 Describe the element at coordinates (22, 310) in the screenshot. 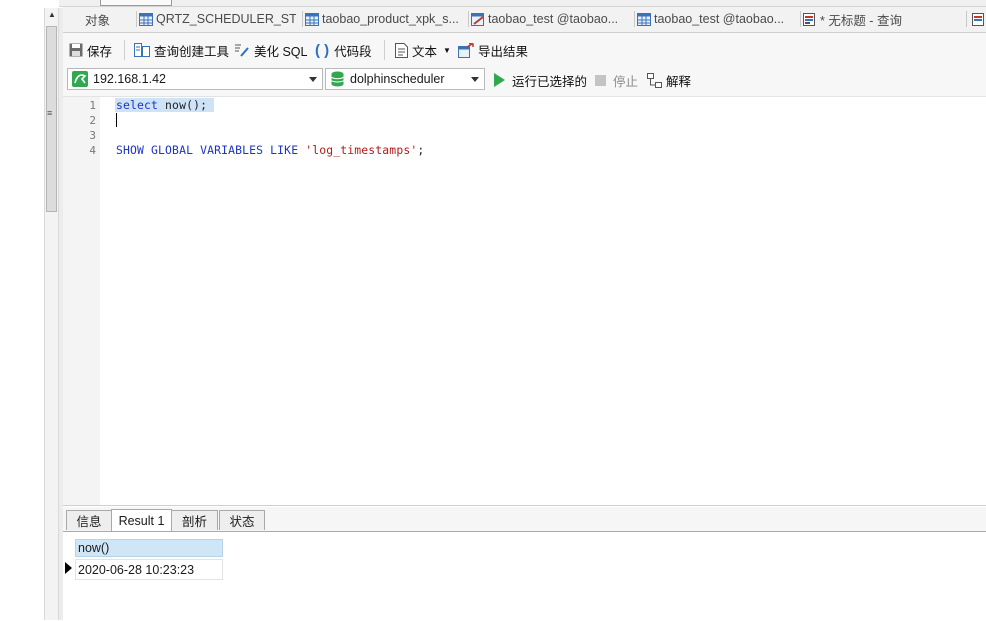

I see `left-panel-blank` at that location.